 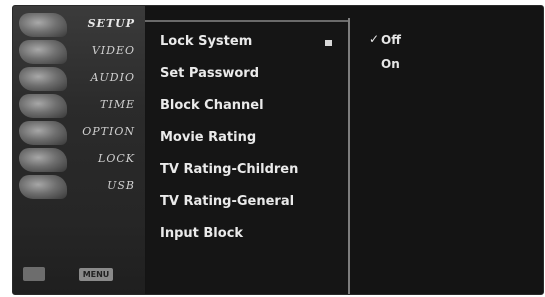 What do you see at coordinates (79, 25) in the screenshot?
I see `sidebar-item-setup: SETUP` at bounding box center [79, 25].